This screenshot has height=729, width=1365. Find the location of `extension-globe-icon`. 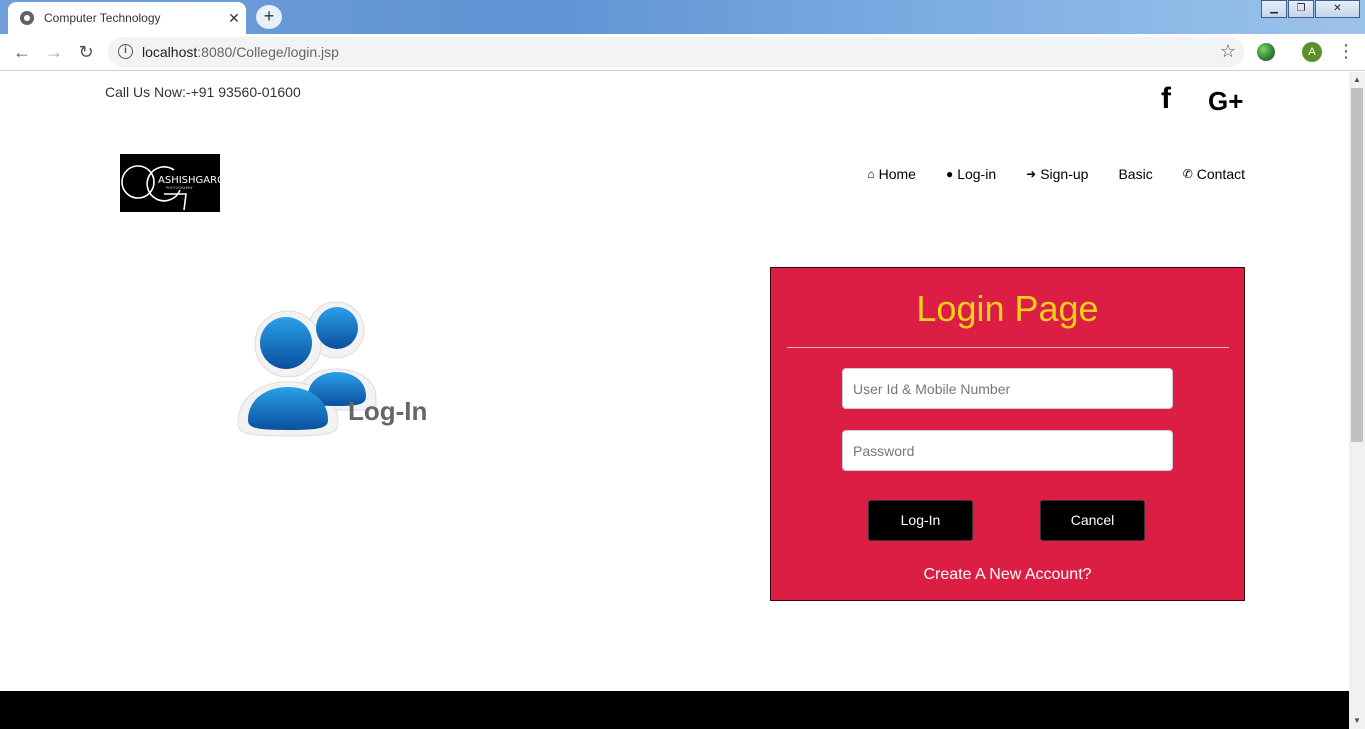

extension-globe-icon is located at coordinates (1266, 52).